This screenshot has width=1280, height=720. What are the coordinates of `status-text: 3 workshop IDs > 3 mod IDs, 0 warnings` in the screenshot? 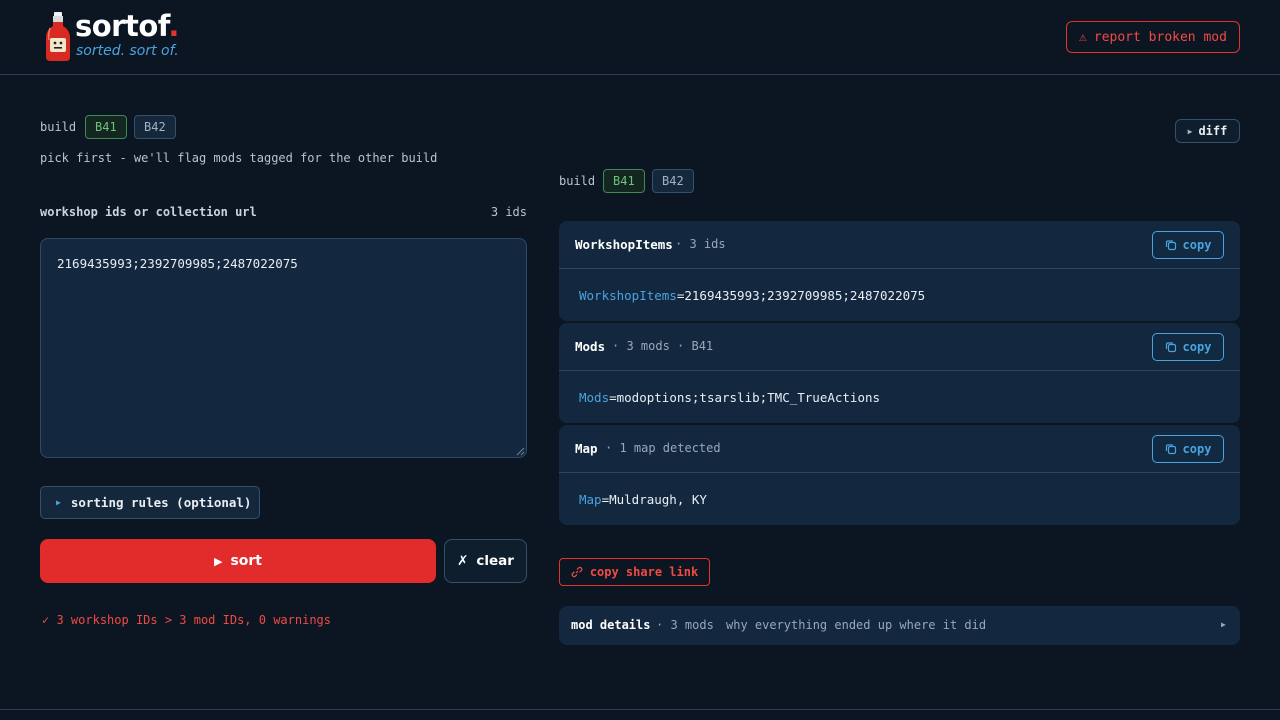 It's located at (194, 620).